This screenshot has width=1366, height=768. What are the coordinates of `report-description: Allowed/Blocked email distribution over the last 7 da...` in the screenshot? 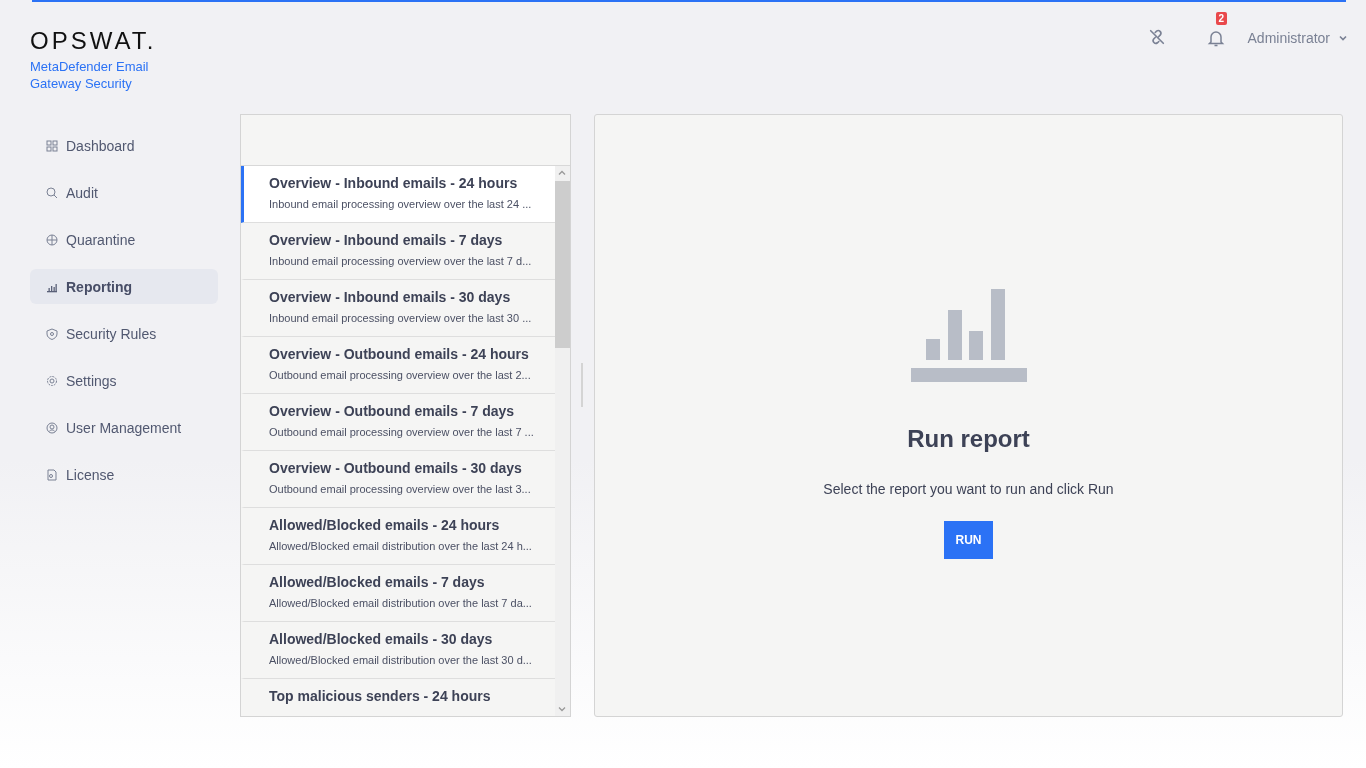 It's located at (401, 603).